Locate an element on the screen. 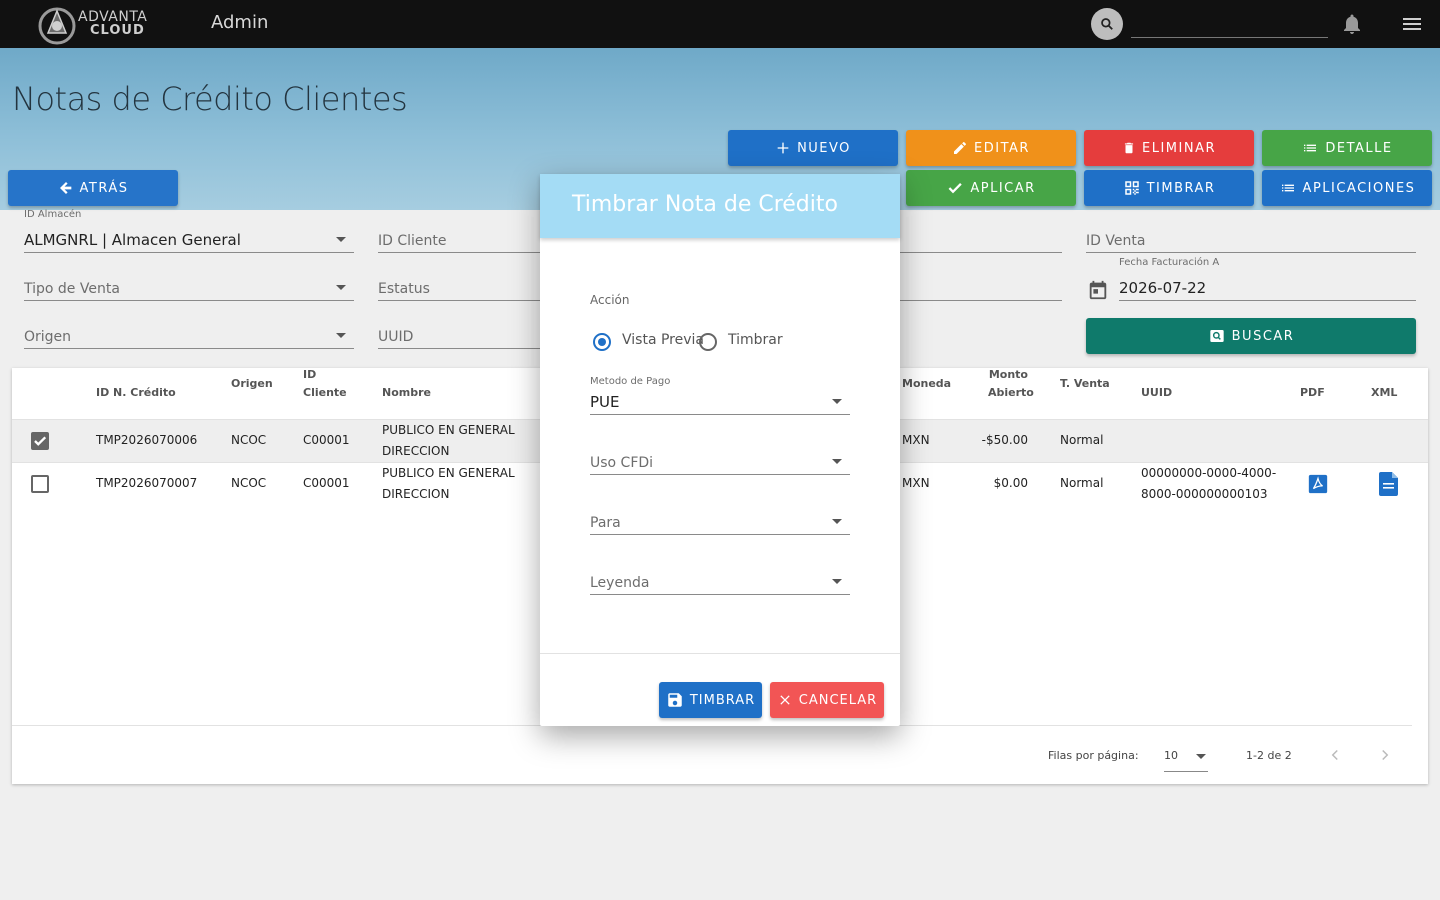  dialog-header: Timbrar Nota de Crédito is located at coordinates (720, 206).